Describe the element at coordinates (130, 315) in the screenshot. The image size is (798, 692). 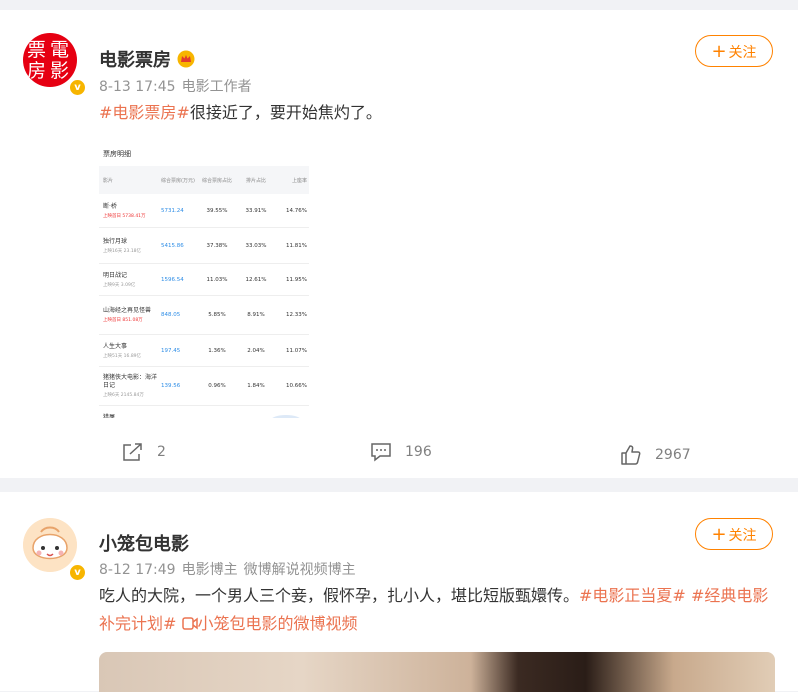
I see `film-cell: 山海经之再见怪兽 上映首日 851.08万` at that location.